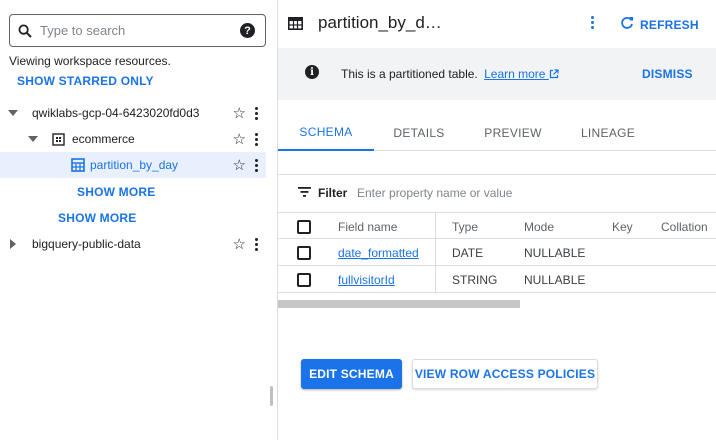 Image resolution: width=716 pixels, height=440 pixels. Describe the element at coordinates (58, 141) in the screenshot. I see `dataset-icon` at that location.